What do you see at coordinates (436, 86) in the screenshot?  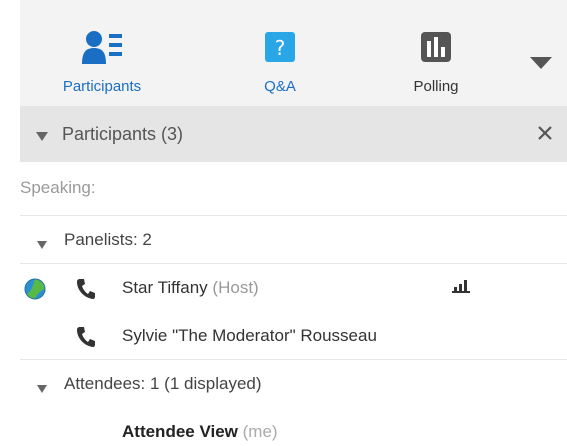 I see `tab-polling-label: Polling` at bounding box center [436, 86].